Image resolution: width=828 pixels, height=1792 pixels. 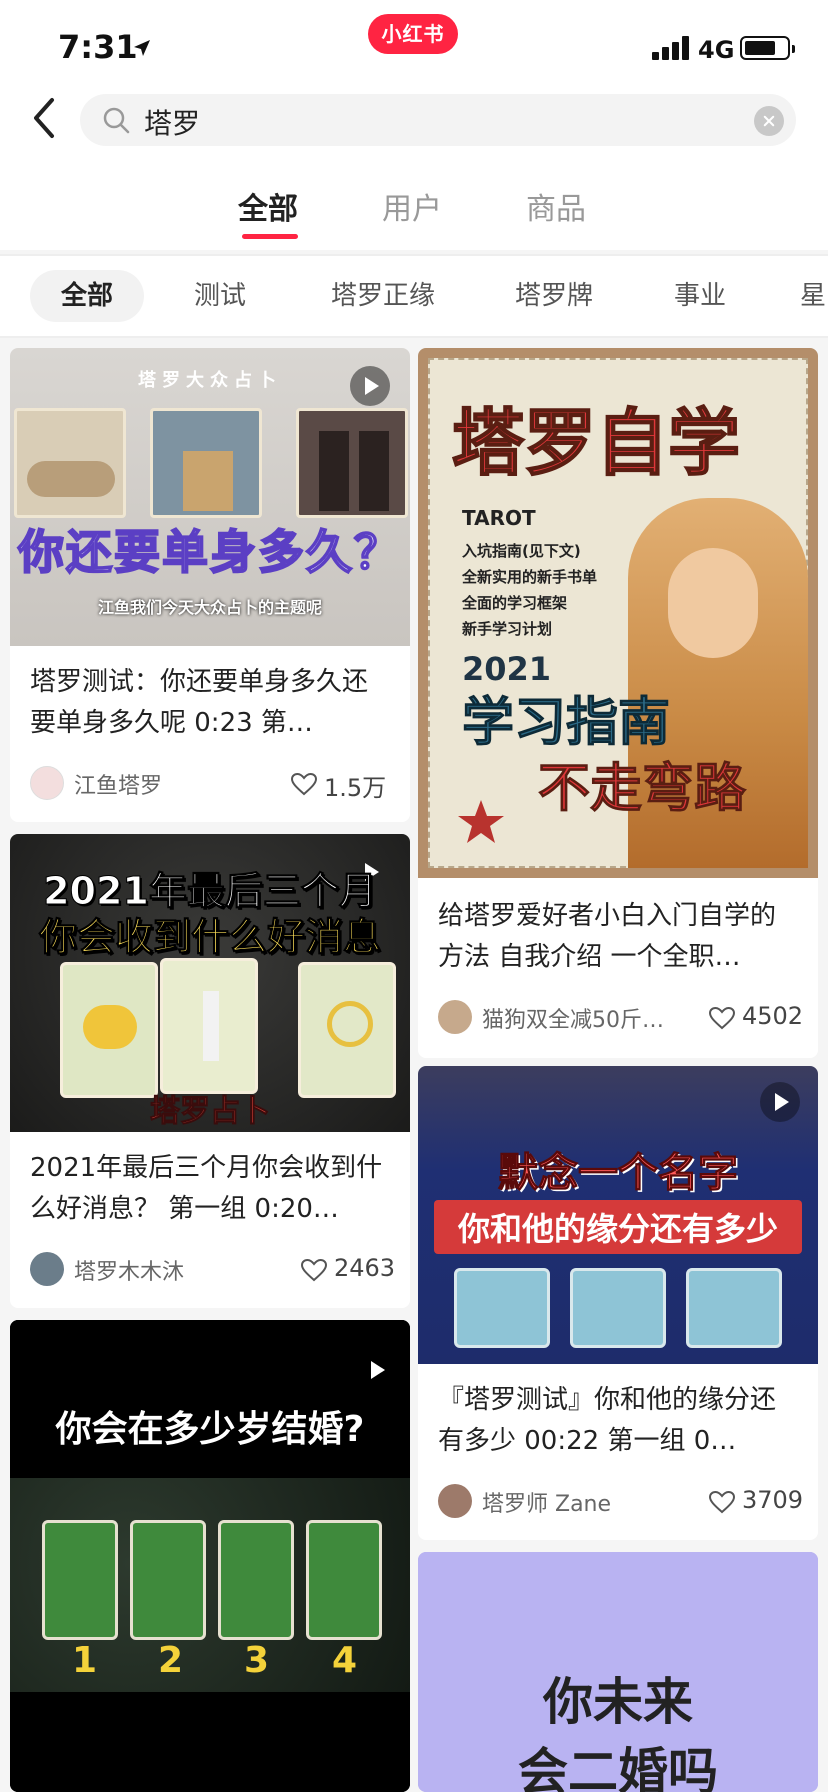 What do you see at coordinates (672, 48) in the screenshot?
I see `cellular-signal-icon` at bounding box center [672, 48].